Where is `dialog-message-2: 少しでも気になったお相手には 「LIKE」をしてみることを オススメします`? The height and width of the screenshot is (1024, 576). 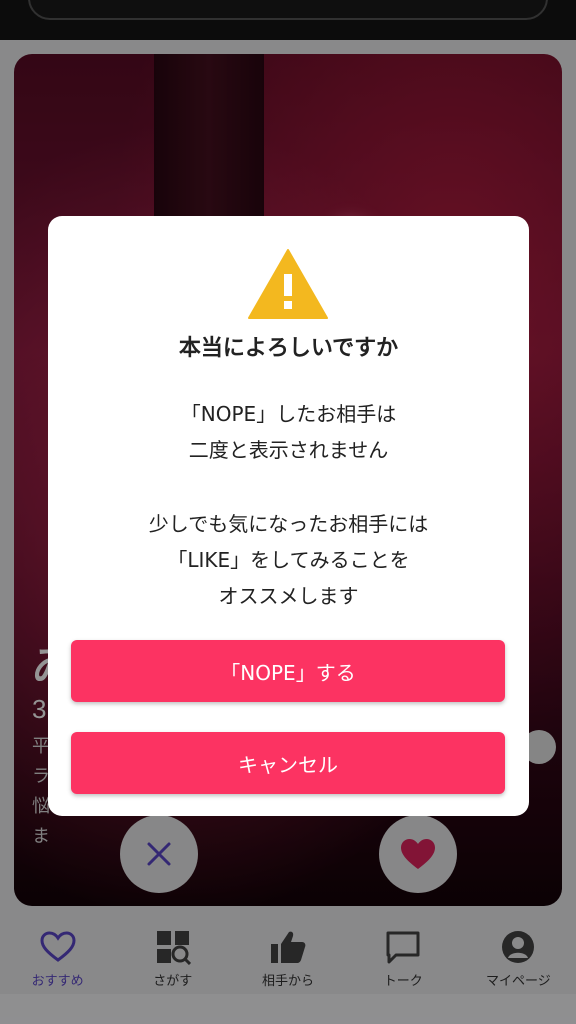 dialog-message-2: 少しでも気になったお相手には 「LIKE」をしてみることを オススメします is located at coordinates (288, 560).